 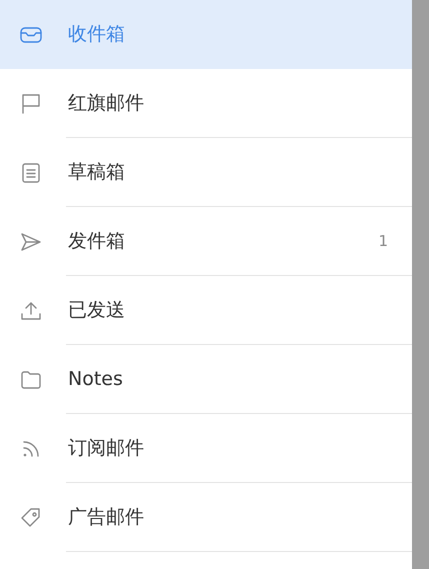 What do you see at coordinates (97, 35) in the screenshot?
I see `folder-label: 收件箱` at bounding box center [97, 35].